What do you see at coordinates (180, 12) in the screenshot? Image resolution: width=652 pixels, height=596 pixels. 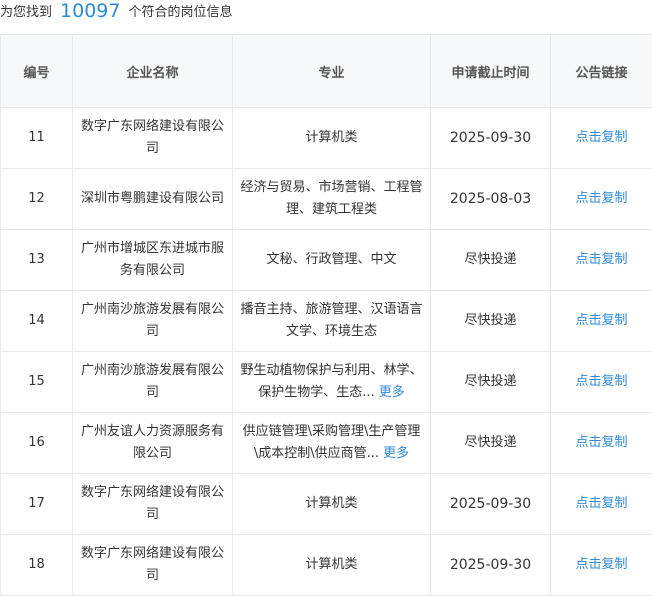 I see `results-suffix: 个符合的岗位信息` at bounding box center [180, 12].